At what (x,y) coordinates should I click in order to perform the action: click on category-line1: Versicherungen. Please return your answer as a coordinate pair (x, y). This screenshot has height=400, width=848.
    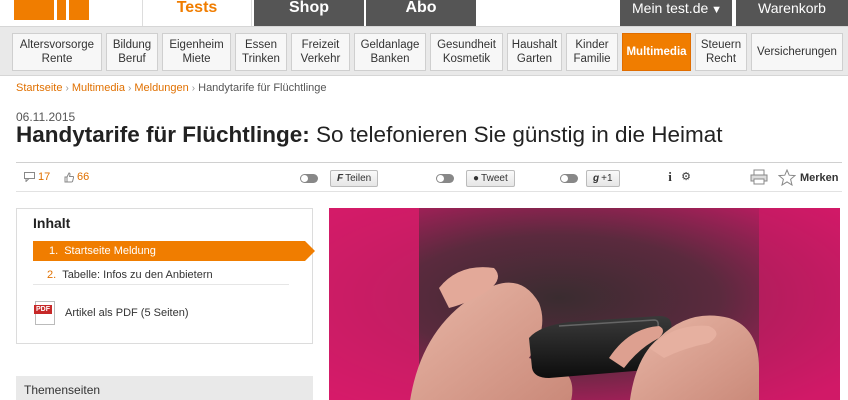
    Looking at the image, I should click on (797, 52).